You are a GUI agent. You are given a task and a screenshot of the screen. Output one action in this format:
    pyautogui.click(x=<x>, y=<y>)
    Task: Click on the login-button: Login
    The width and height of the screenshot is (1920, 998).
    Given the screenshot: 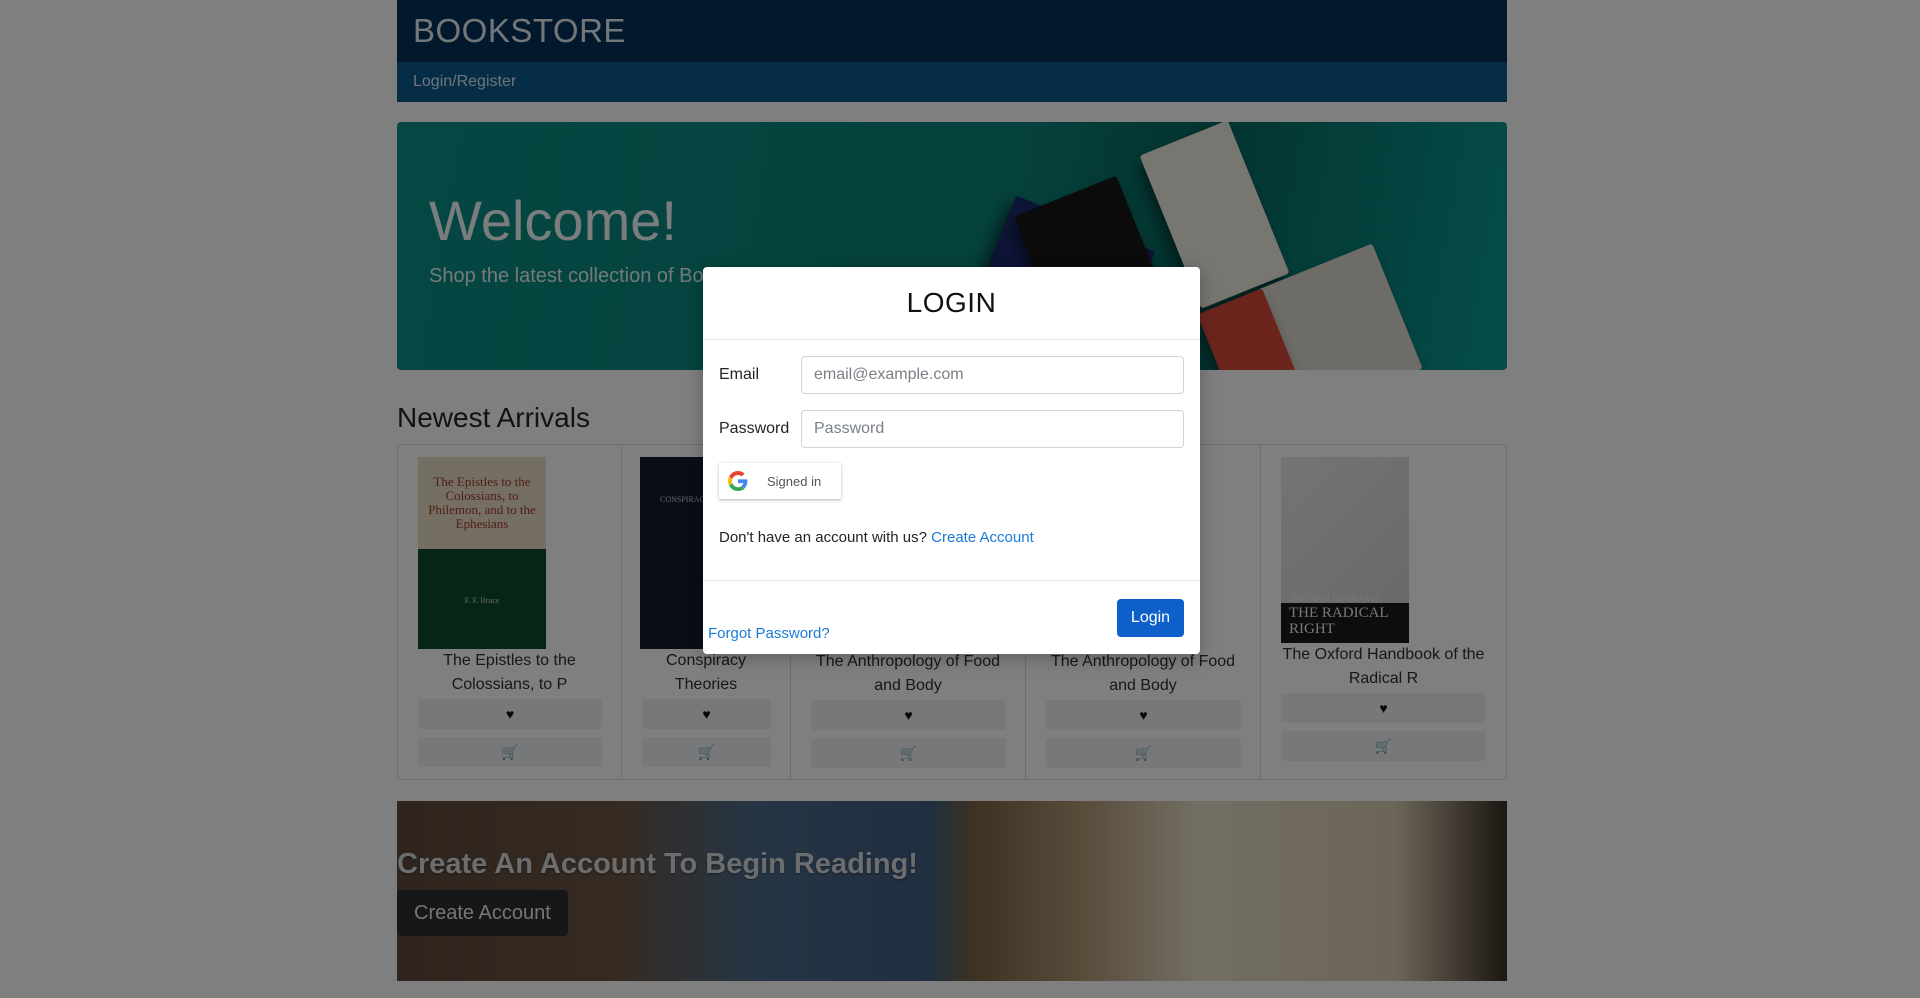 What is the action you would take?
    pyautogui.click(x=1150, y=618)
    